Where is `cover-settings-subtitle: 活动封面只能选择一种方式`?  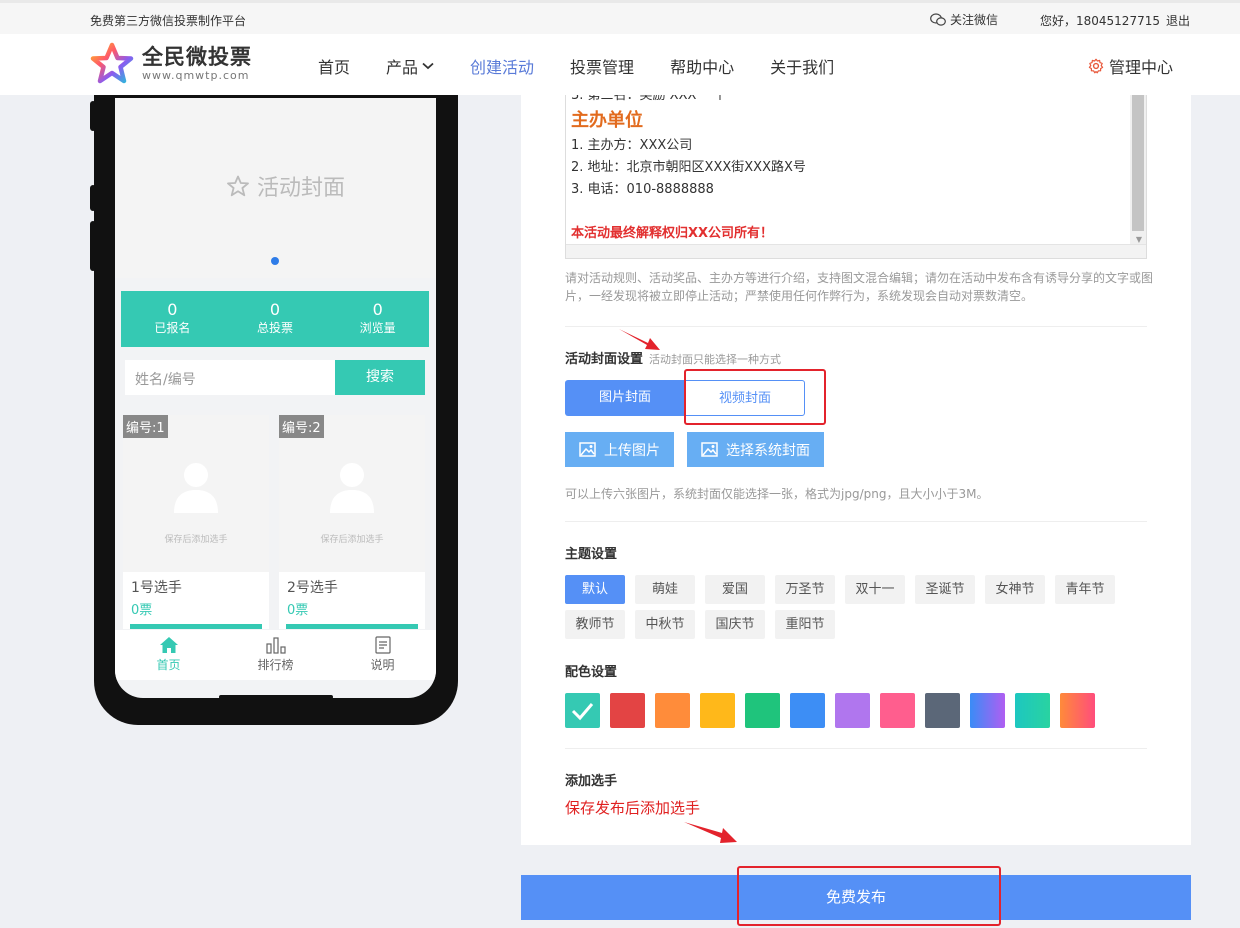
cover-settings-subtitle: 活动封面只能选择一种方式 is located at coordinates (715, 359).